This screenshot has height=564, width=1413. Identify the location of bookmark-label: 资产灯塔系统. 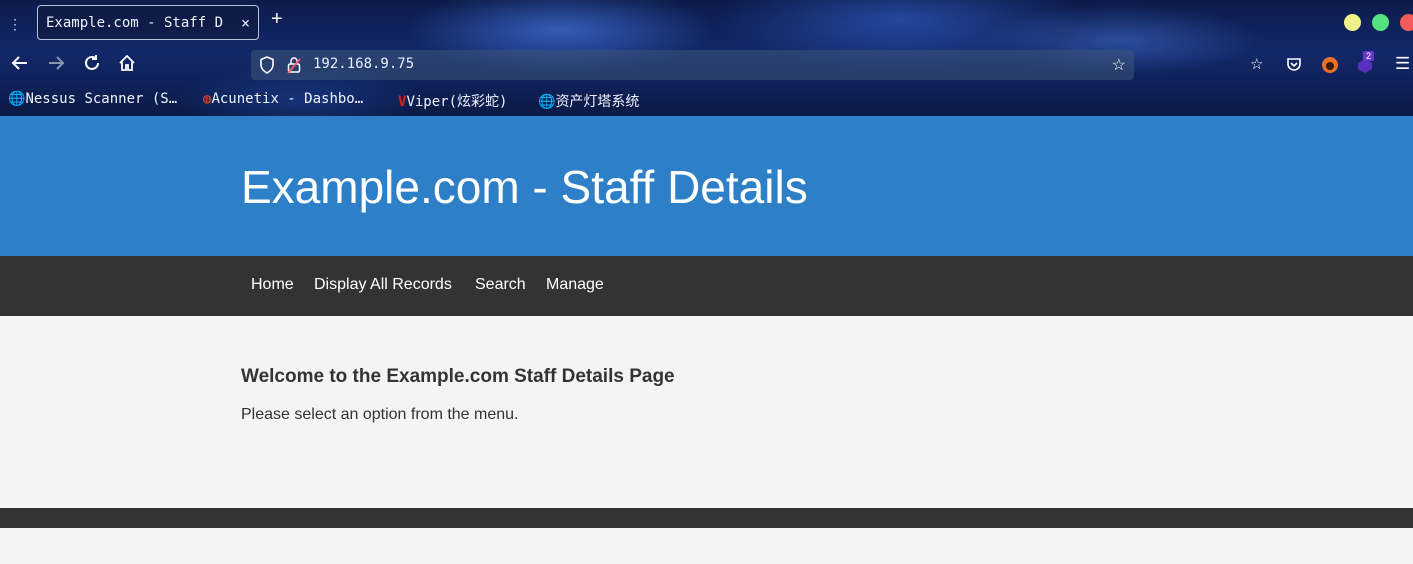
(597, 102).